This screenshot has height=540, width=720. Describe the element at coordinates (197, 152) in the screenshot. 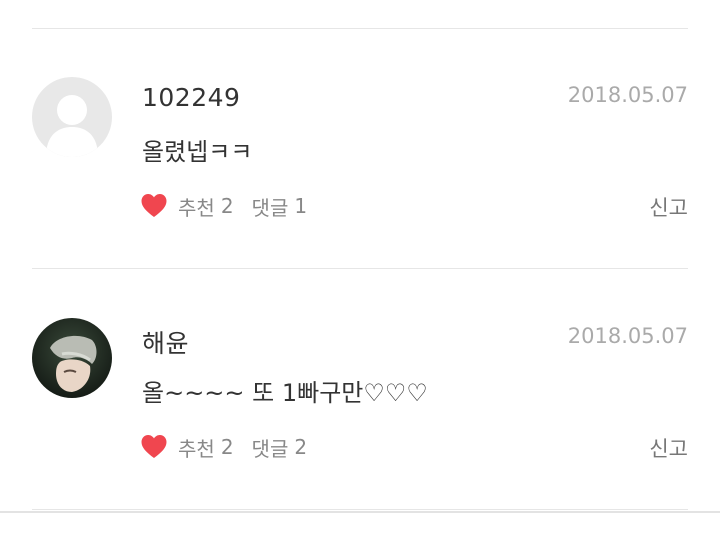

I see `comment-text: 올렸넵ㅋㅋ` at that location.